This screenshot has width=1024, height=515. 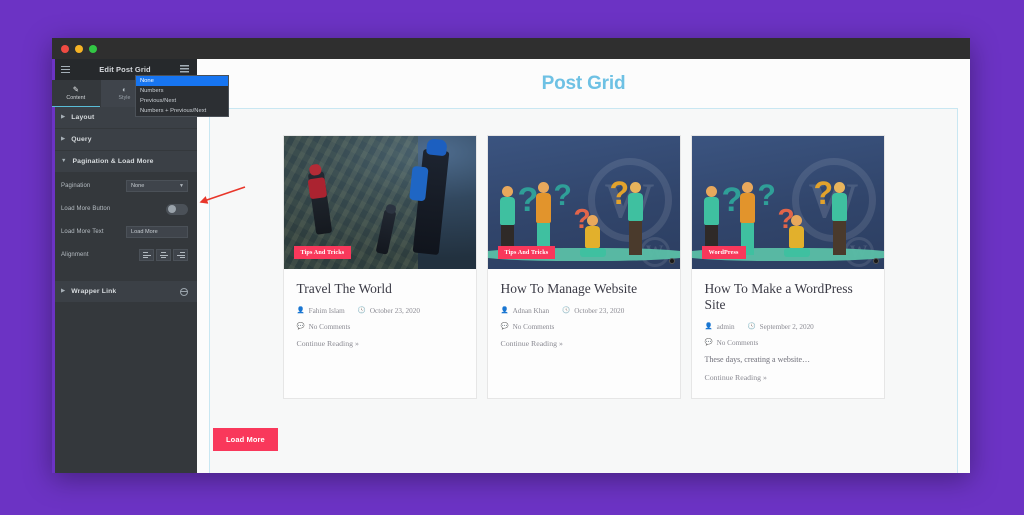 I want to click on post-thumbnail: Tips And Tricks, so click(x=379, y=202).